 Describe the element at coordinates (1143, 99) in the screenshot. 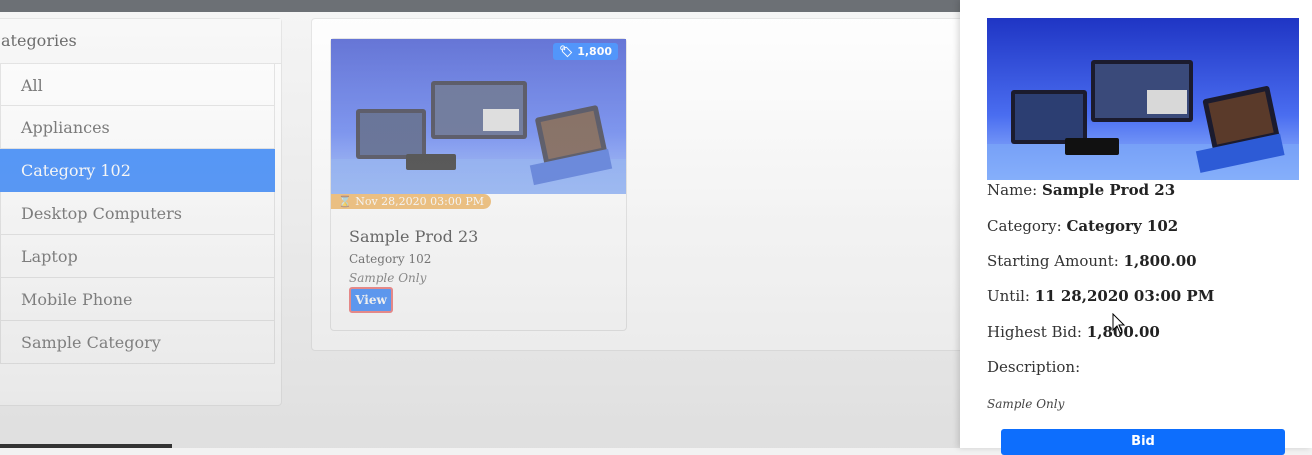

I see `detail-product-image` at that location.